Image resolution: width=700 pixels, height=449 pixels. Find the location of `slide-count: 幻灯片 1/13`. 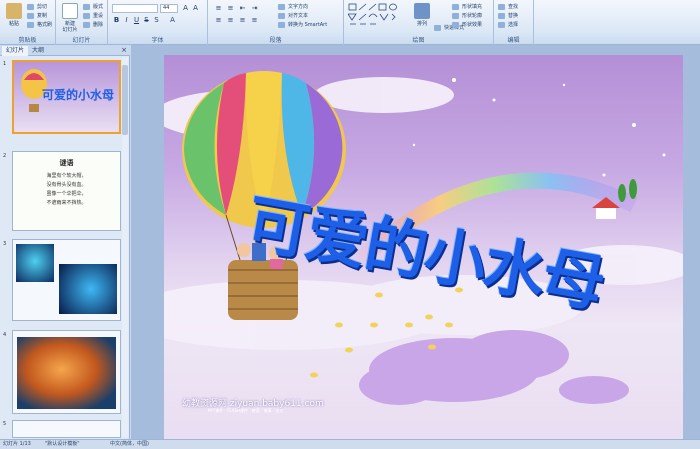

slide-count: 幻灯片 1/13 is located at coordinates (17, 444).